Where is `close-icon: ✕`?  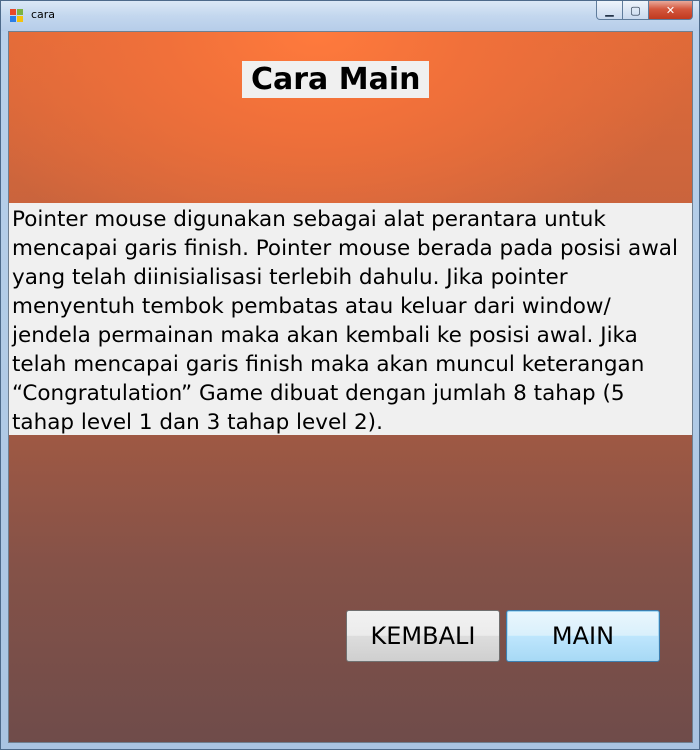
close-icon: ✕ is located at coordinates (670, 10).